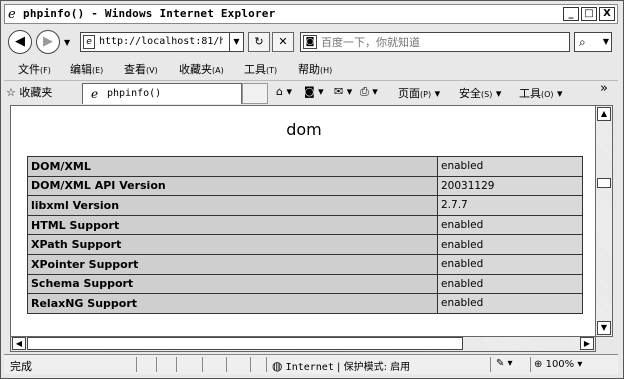  I want to click on home-button: ⌂ ▾, so click(284, 91).